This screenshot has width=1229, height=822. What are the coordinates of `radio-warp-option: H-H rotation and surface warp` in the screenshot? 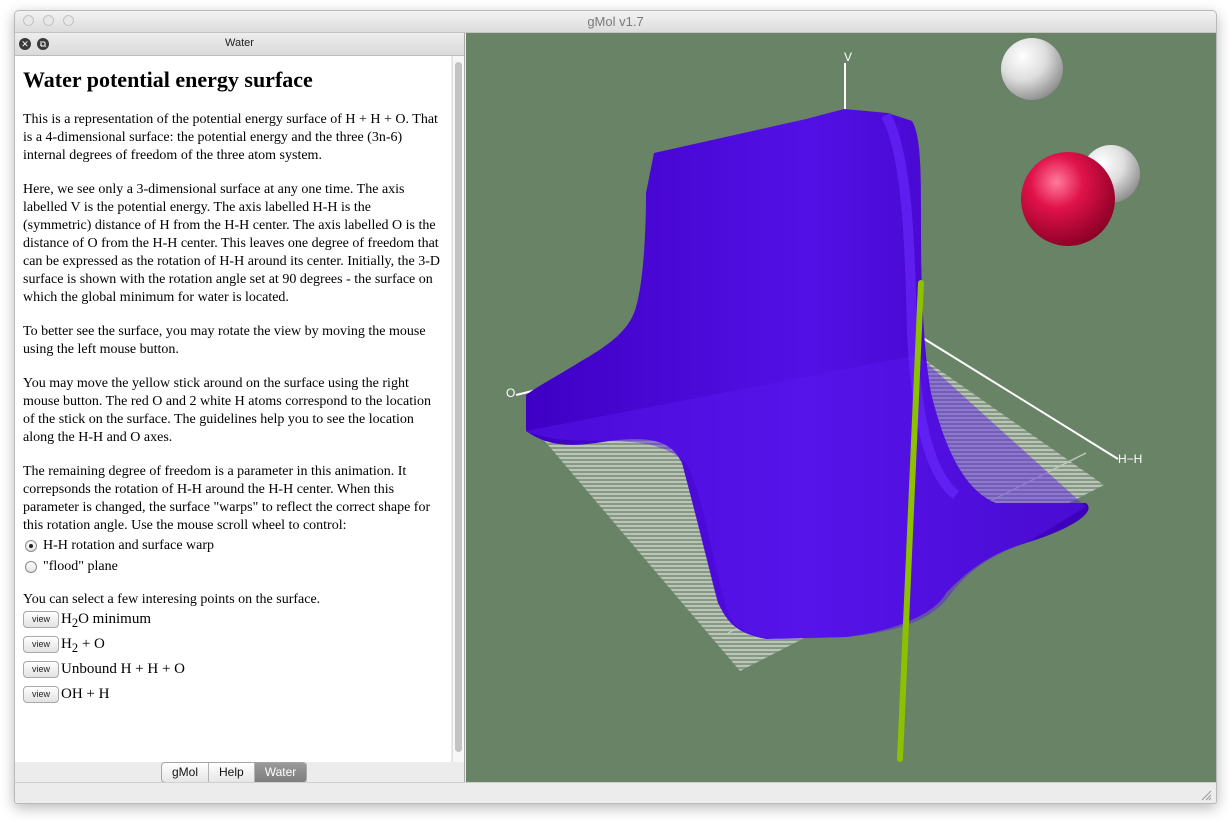 It's located at (232, 545).